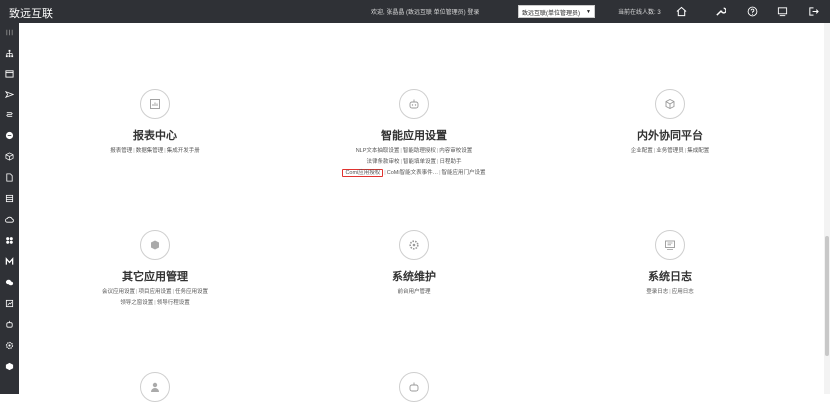 This screenshot has height=402, width=830. Describe the element at coordinates (670, 292) in the screenshot. I see `card-links: 登录日志|应用日志` at that location.